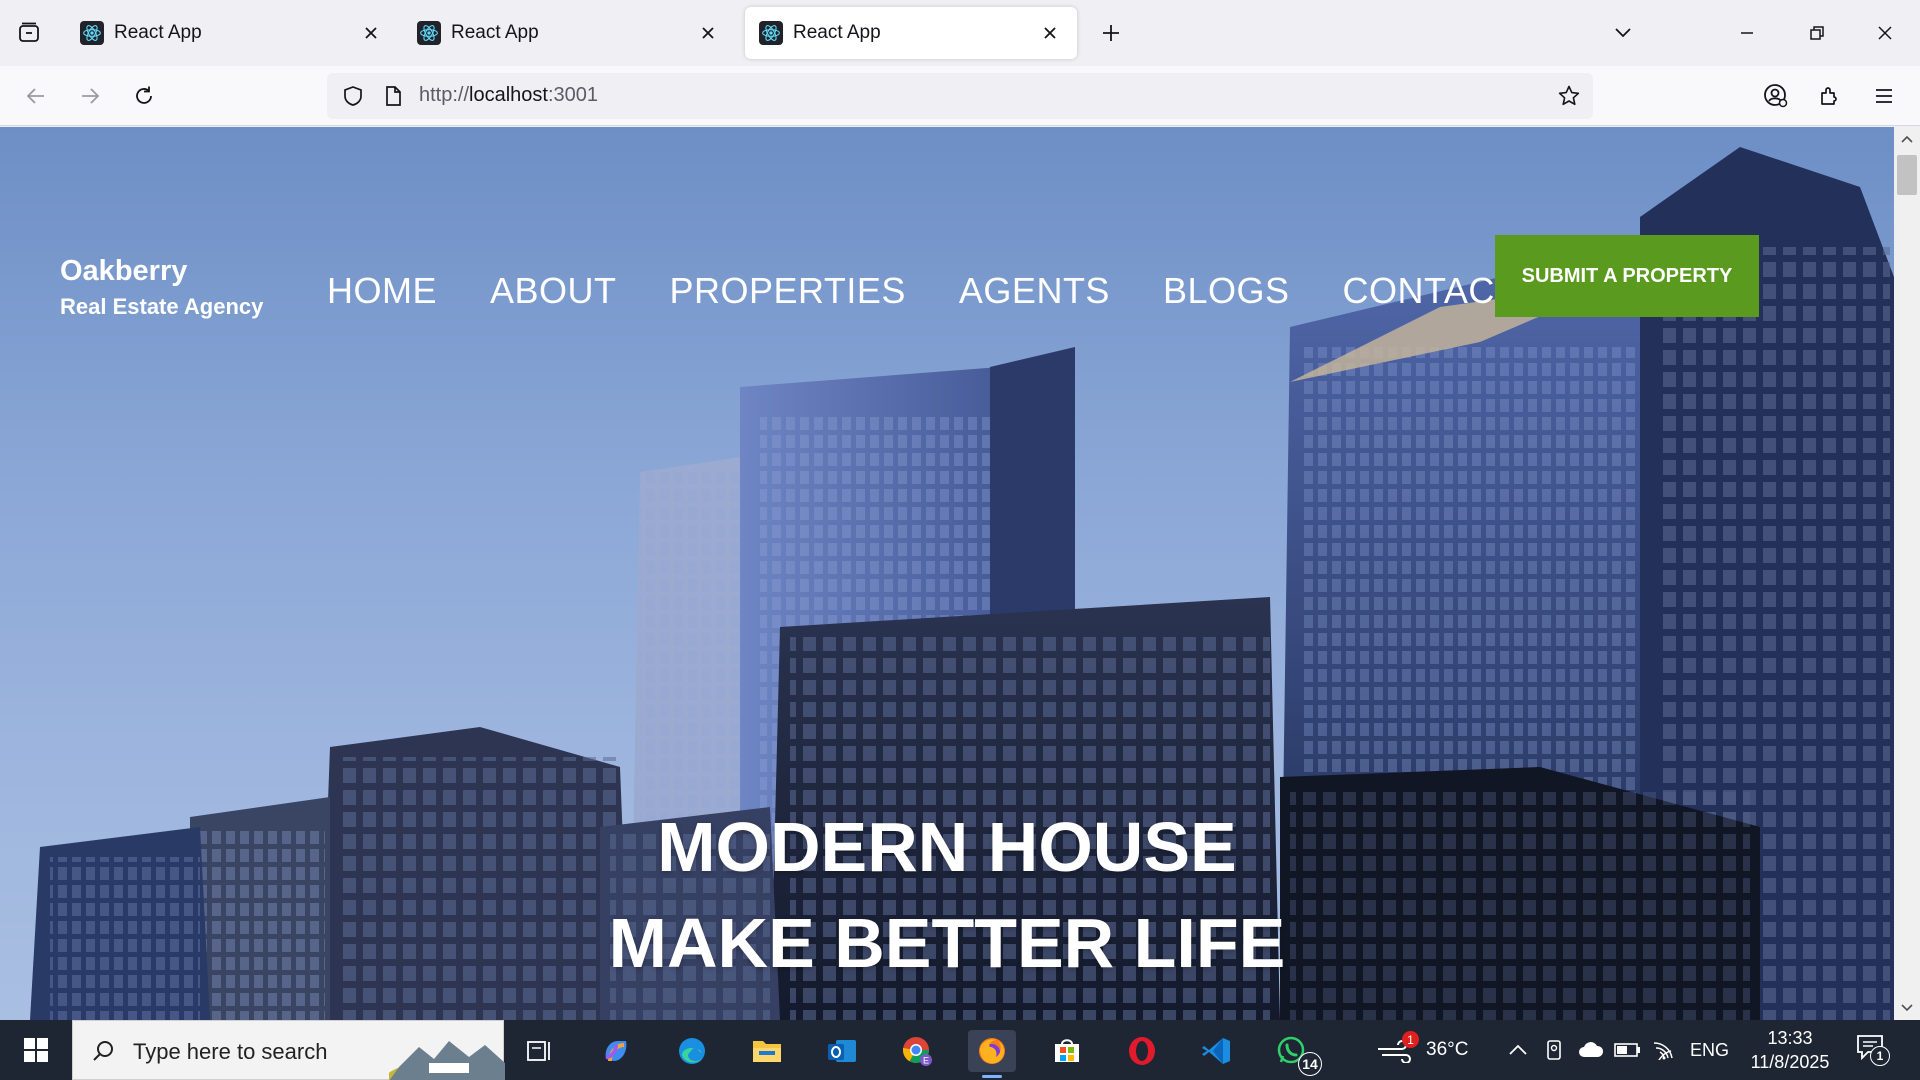 The image size is (1920, 1080). Describe the element at coordinates (1226, 291) in the screenshot. I see `nav-link-blogs: BLOGS` at that location.